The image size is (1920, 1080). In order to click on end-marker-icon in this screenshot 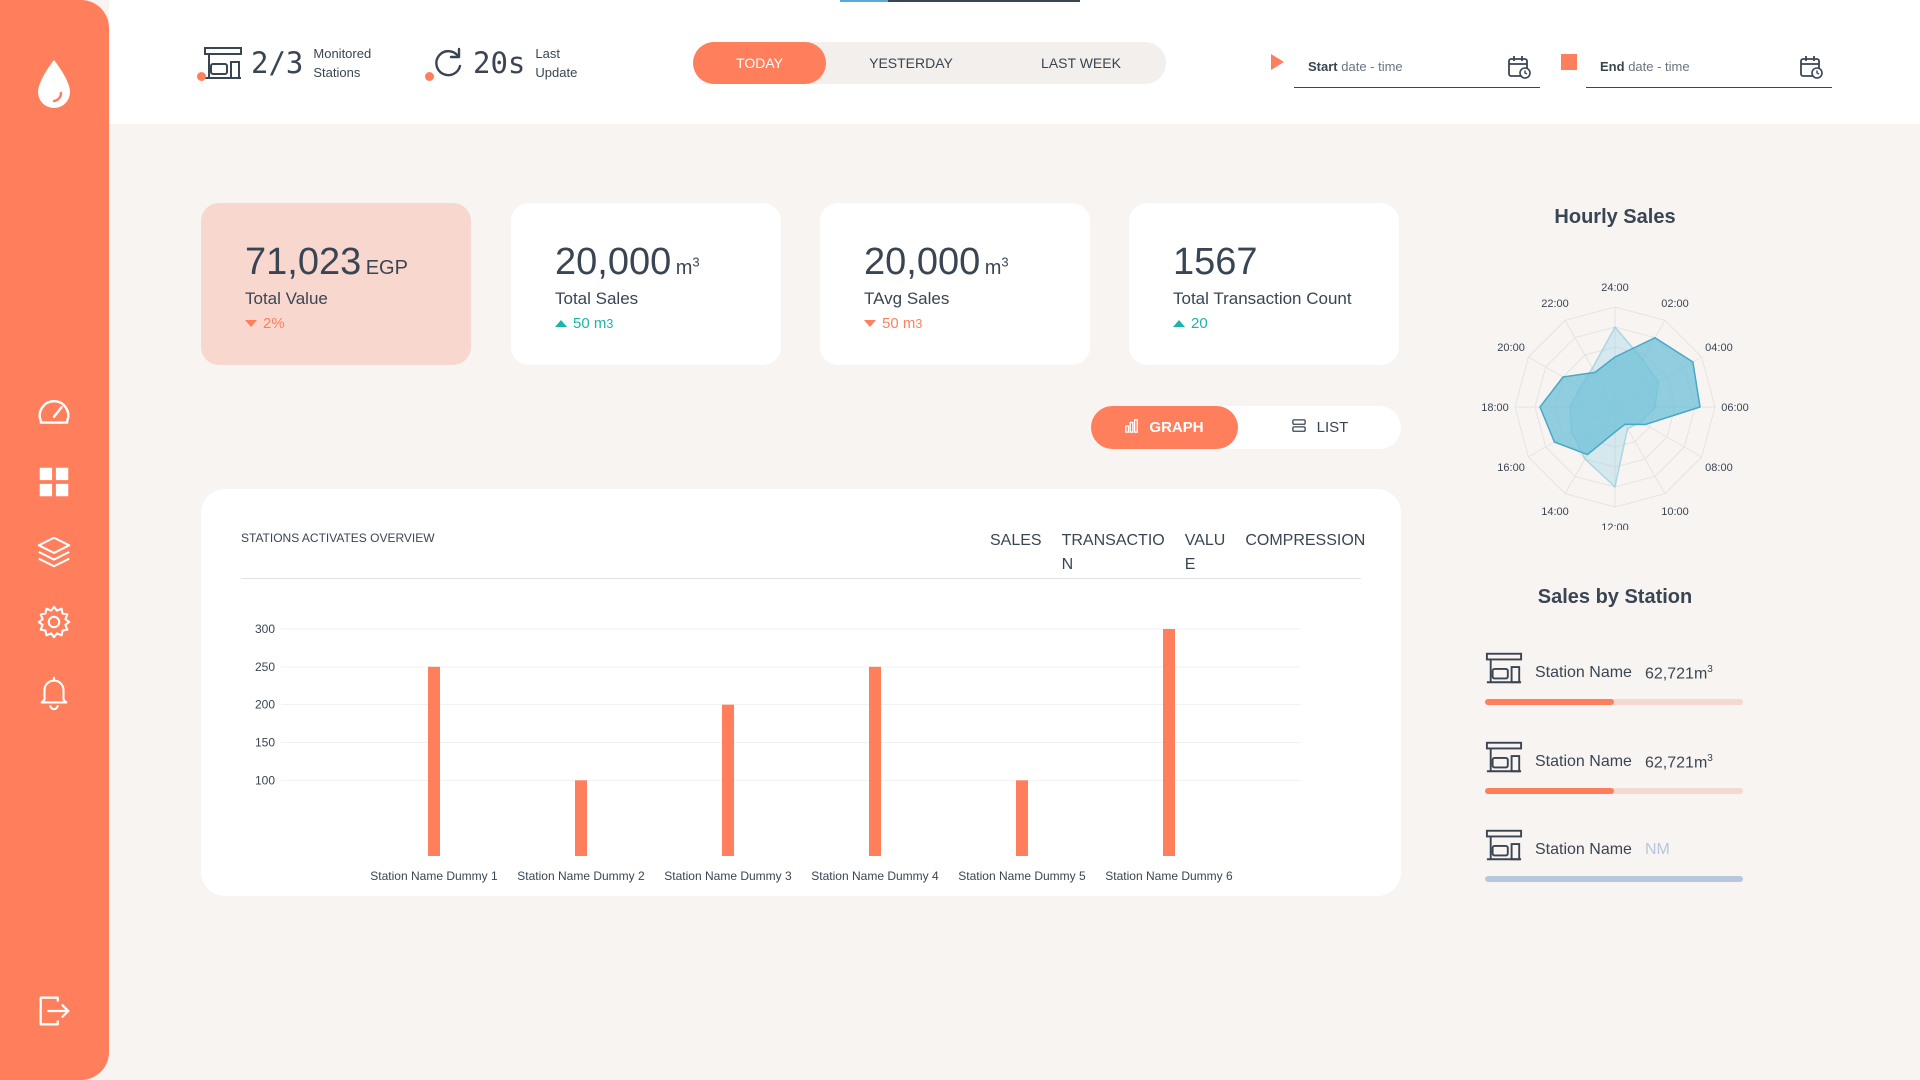, I will do `click(1569, 62)`.